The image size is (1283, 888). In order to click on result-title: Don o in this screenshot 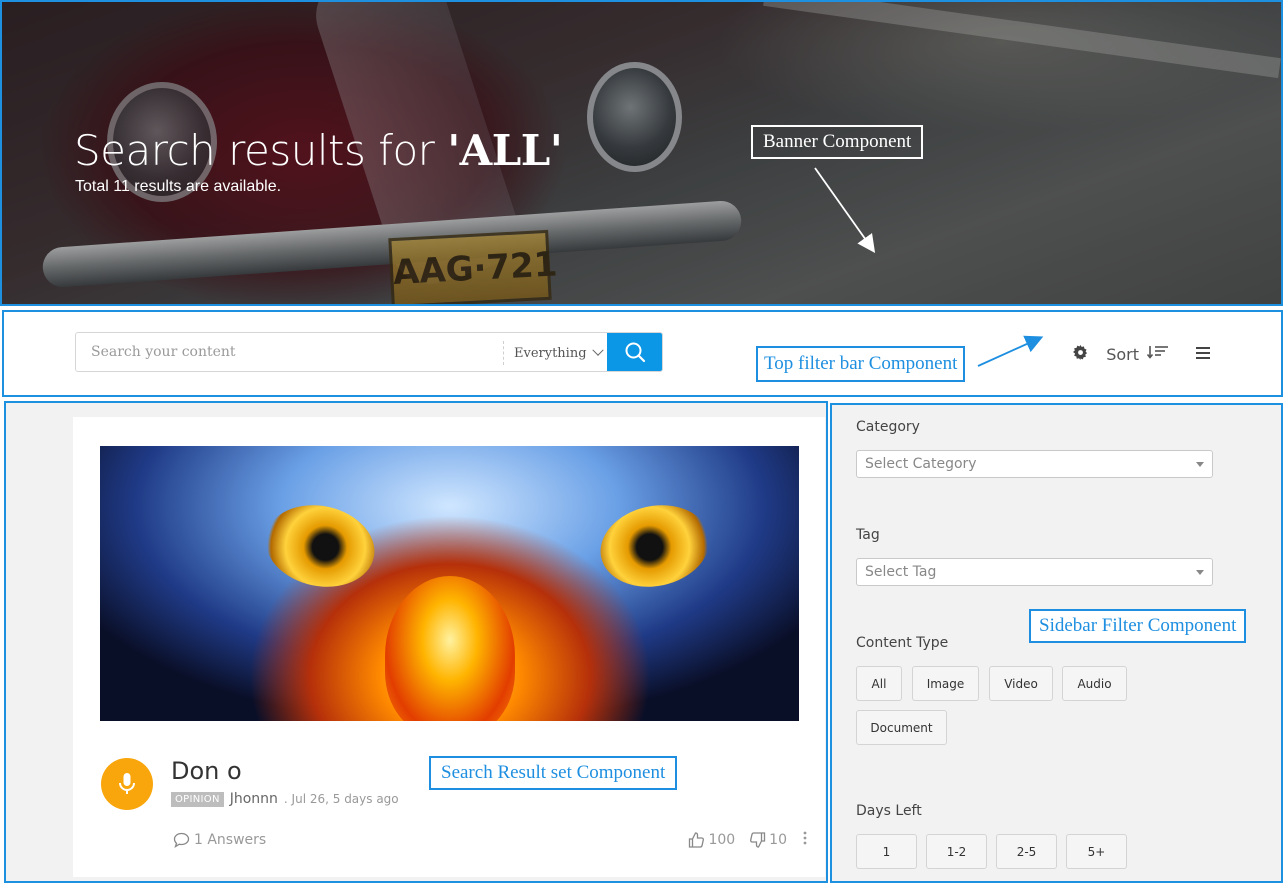, I will do `click(206, 771)`.